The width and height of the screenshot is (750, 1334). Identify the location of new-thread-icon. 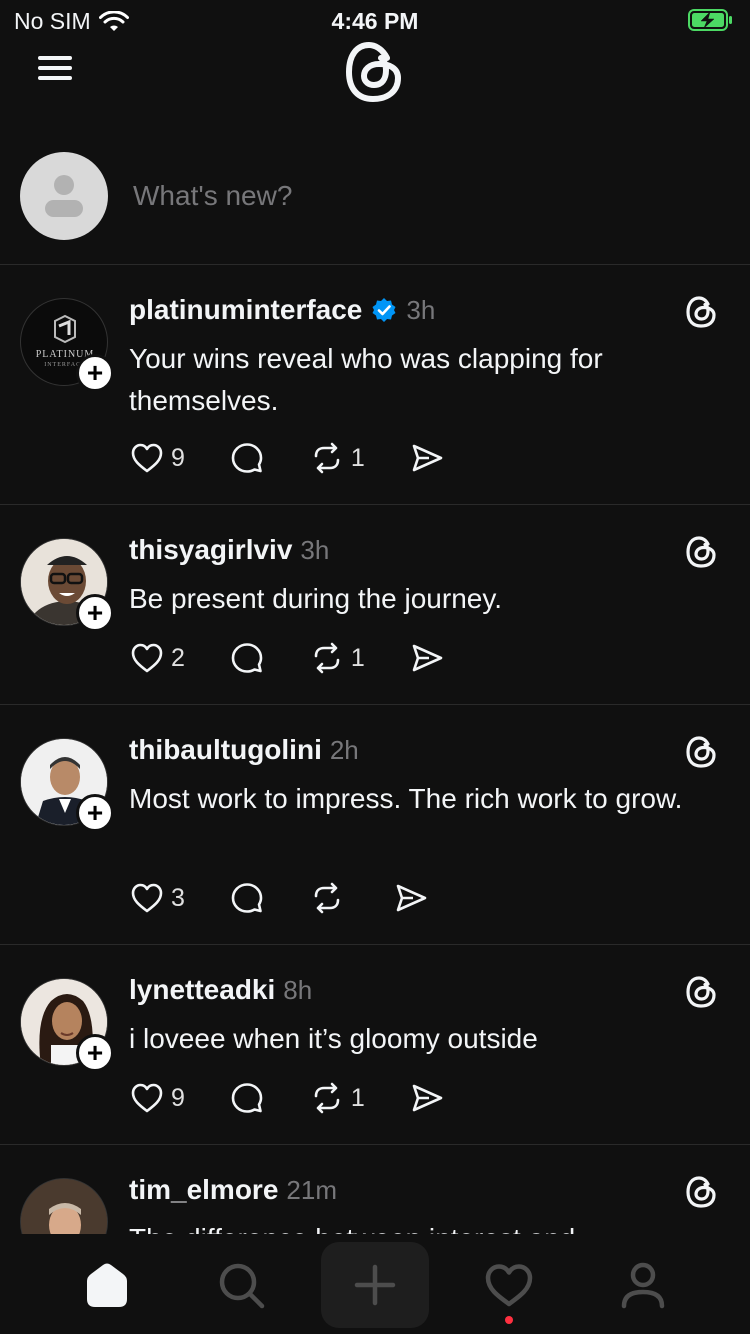
(375, 1285).